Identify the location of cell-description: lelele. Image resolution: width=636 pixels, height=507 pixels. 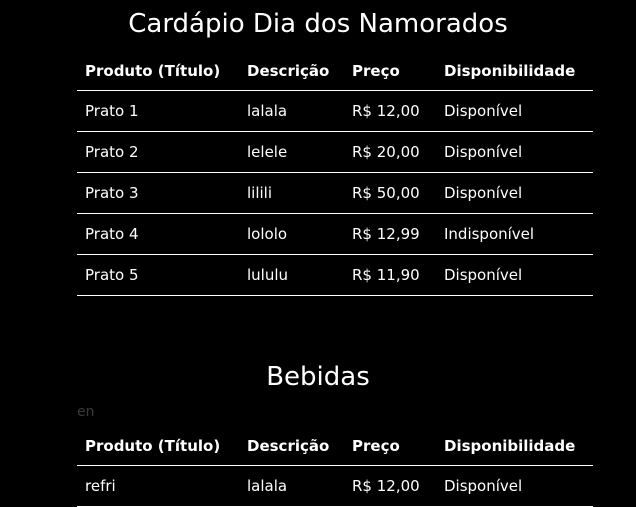
(291, 152).